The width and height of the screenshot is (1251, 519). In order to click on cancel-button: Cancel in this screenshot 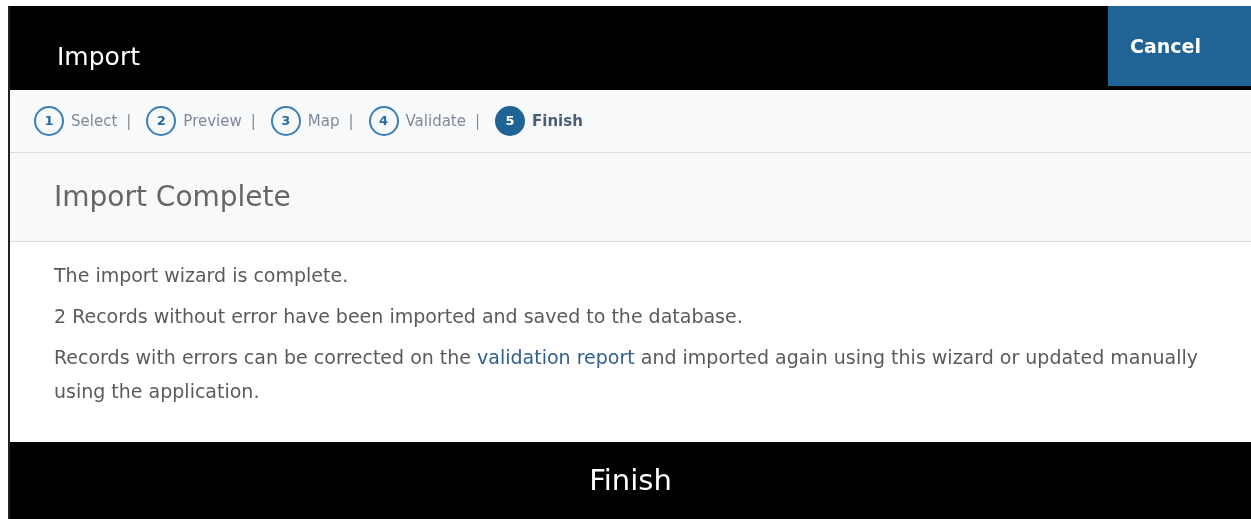, I will do `click(1179, 46)`.